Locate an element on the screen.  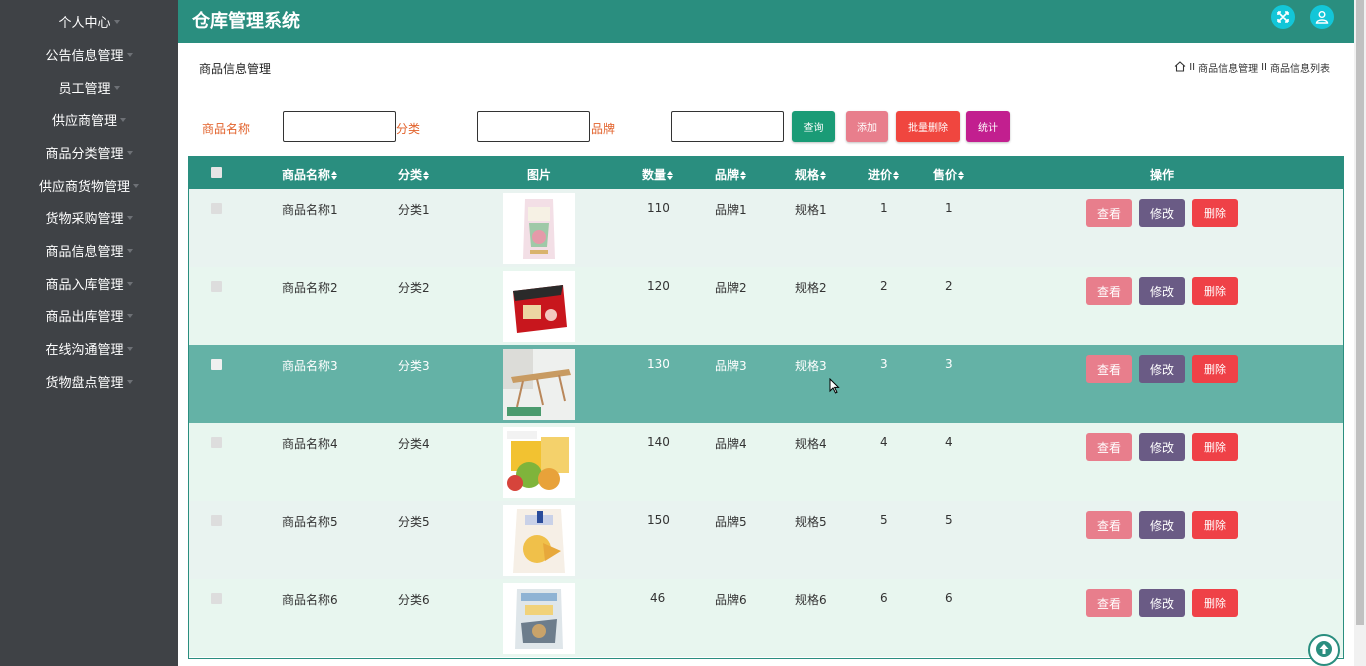
sidebar-item-announcements: 公告信息管理 is located at coordinates (89, 54).